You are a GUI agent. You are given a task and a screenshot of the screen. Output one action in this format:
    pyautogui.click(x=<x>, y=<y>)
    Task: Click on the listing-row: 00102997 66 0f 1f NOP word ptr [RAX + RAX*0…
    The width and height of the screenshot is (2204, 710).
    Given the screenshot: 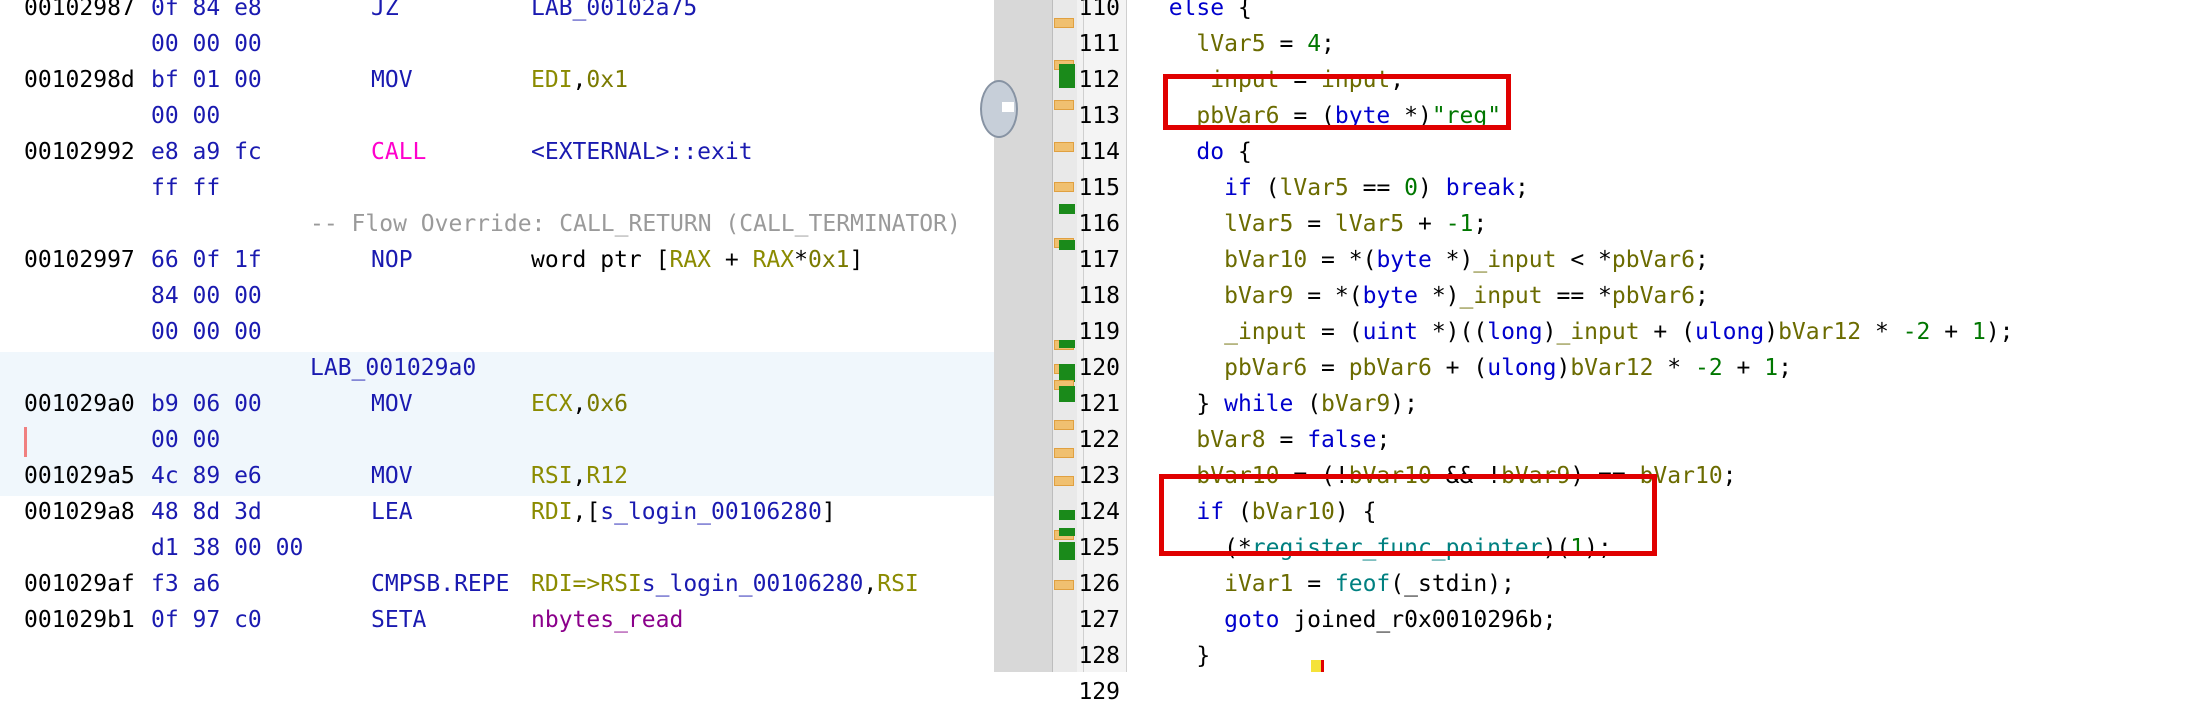 What is the action you would take?
    pyautogui.click(x=497, y=260)
    